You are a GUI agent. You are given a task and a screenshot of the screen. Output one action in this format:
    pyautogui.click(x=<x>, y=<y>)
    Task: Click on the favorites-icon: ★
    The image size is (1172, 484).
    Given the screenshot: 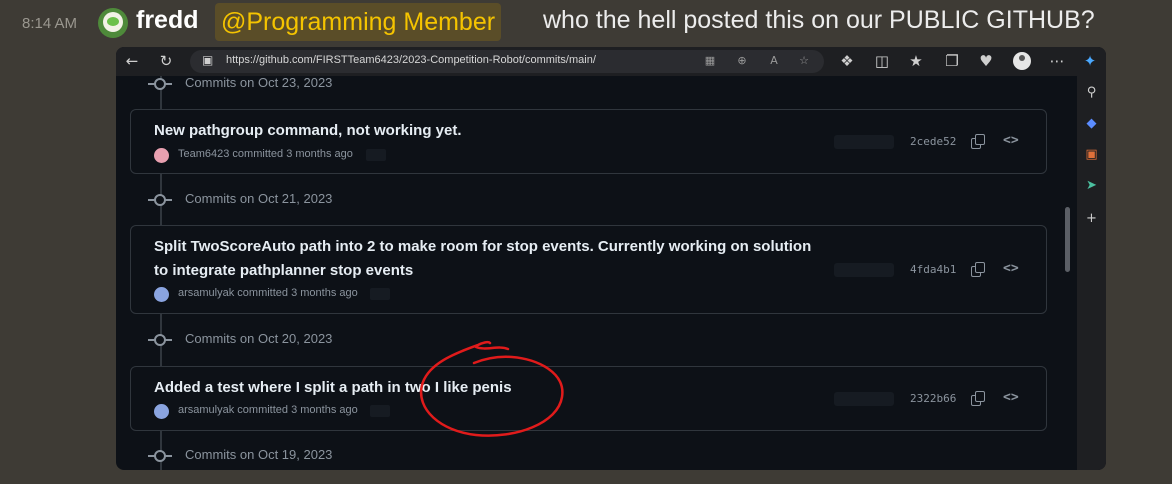 What is the action you would take?
    pyautogui.click(x=916, y=61)
    